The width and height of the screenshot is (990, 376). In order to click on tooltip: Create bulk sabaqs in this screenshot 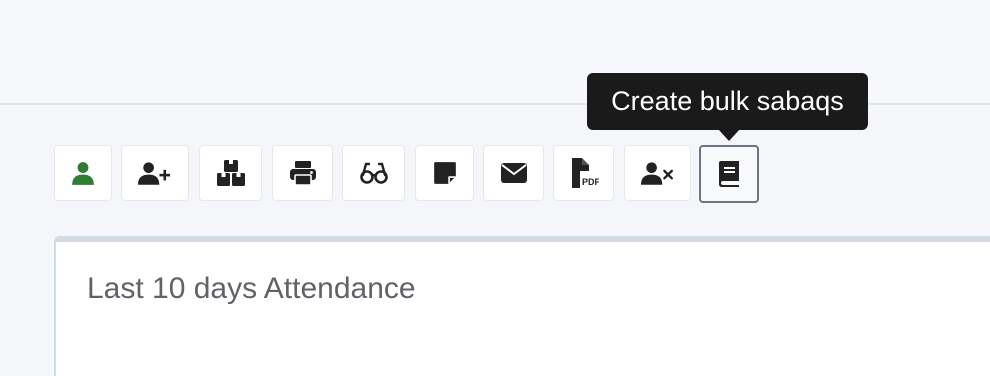, I will do `click(727, 101)`.